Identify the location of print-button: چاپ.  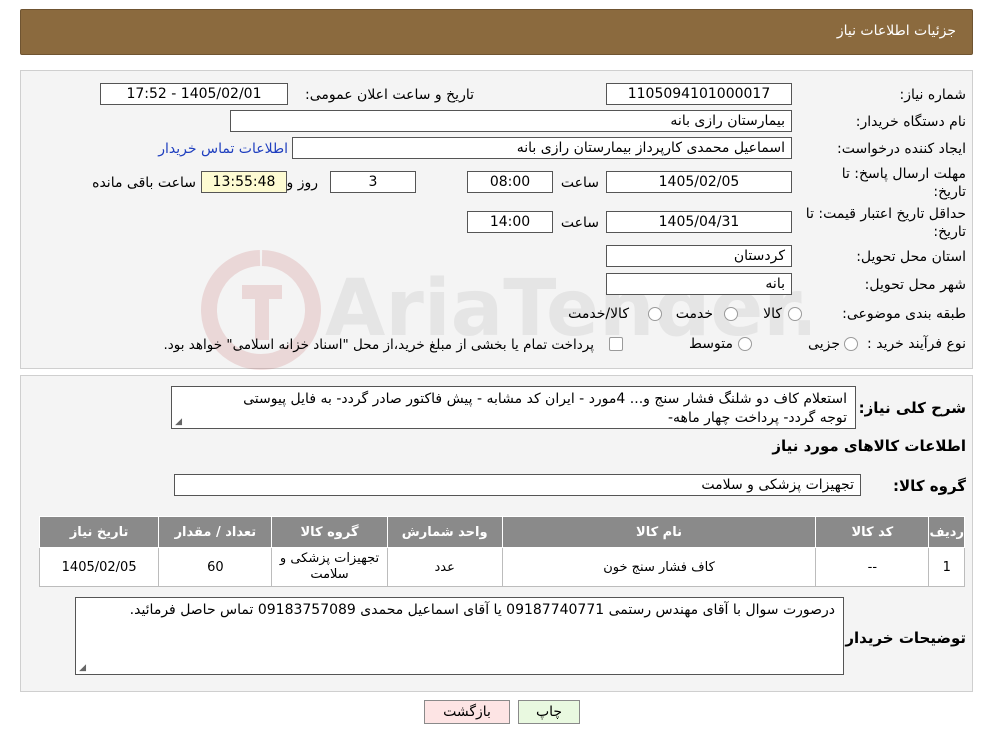
(549, 712).